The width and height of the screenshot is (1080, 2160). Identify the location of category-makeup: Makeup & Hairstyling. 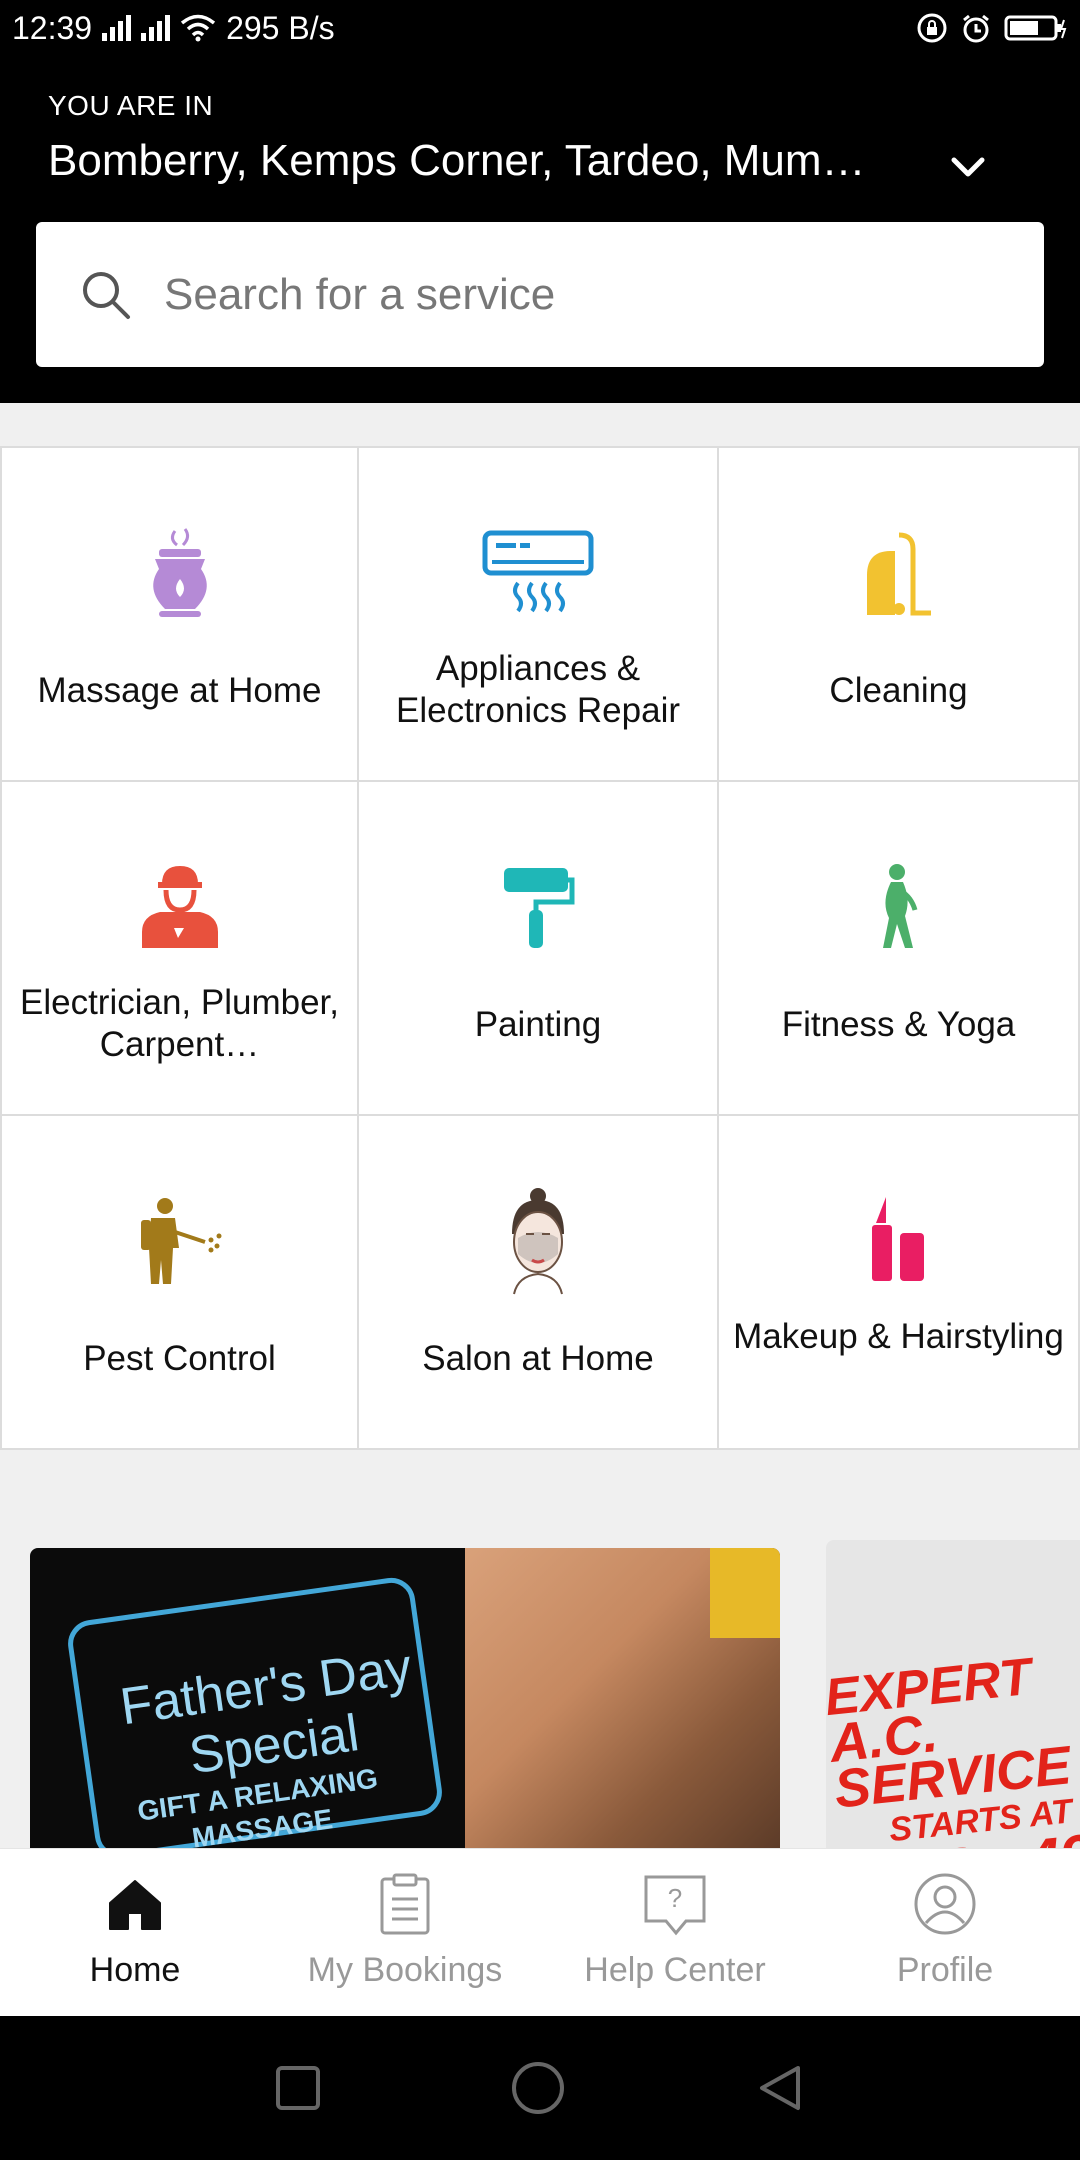
(899, 1283).